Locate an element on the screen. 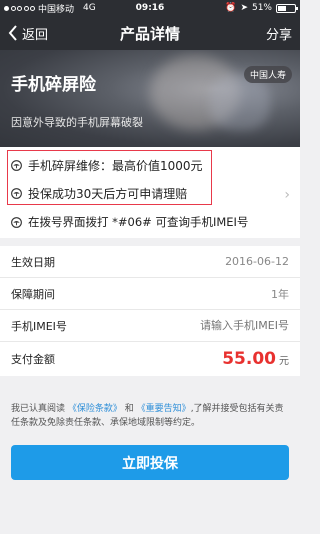  field-label: 手机IMEI号 is located at coordinates (39, 326).